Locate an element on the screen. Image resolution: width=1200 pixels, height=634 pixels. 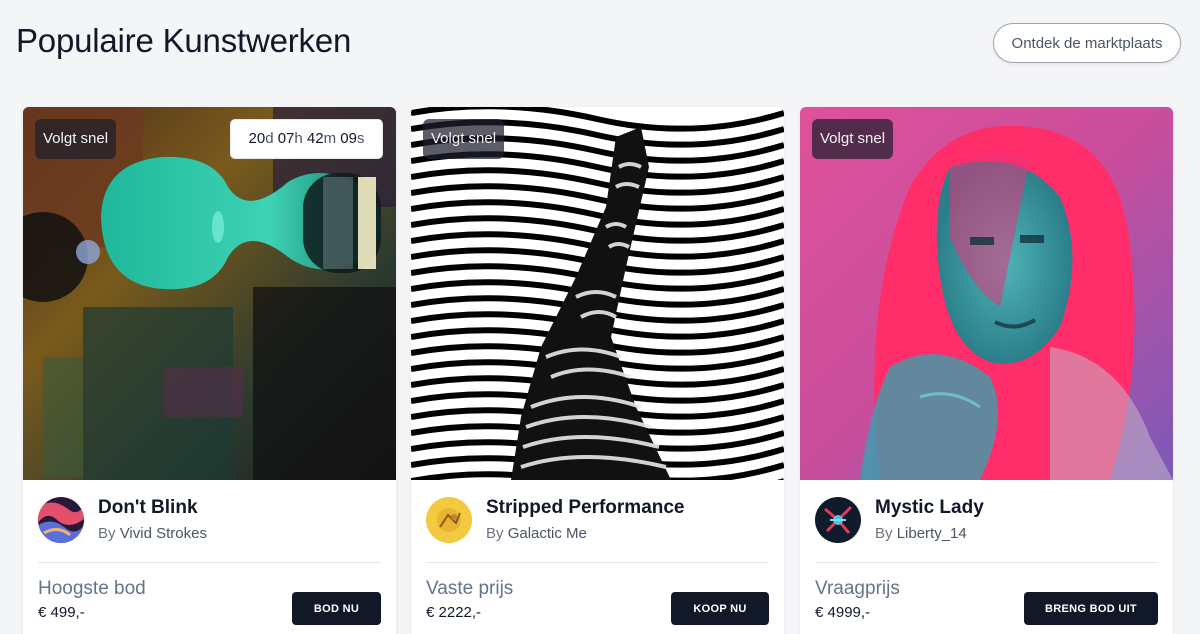
page-title: Populaire Kunstwerken is located at coordinates (184, 40).